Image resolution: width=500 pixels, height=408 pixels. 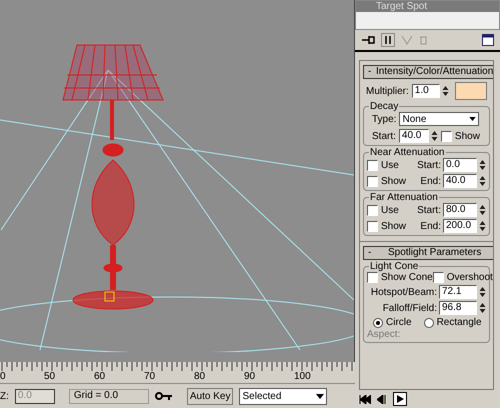 What do you see at coordinates (384, 106) in the screenshot?
I see `group-title: Decay` at bounding box center [384, 106].